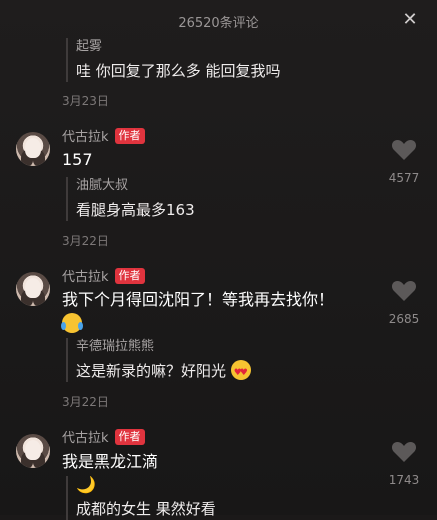 The image size is (437, 520). I want to click on close-icon: ✕, so click(410, 20).